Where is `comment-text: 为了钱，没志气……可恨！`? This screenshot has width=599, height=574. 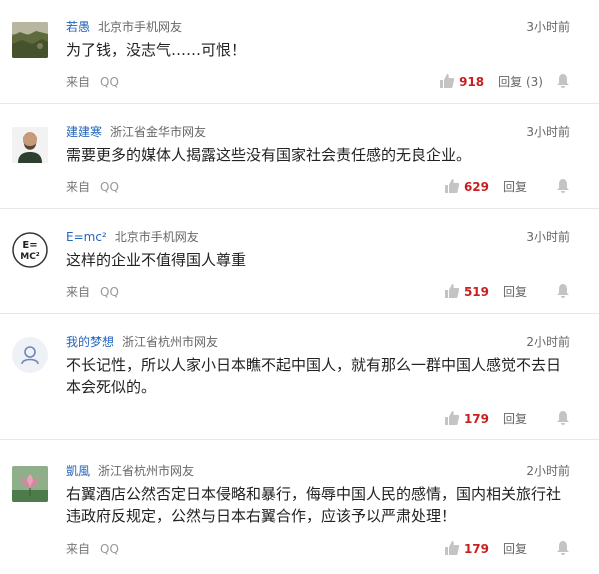
comment-text: 为了钱，没志气……可恨！ is located at coordinates (156, 50).